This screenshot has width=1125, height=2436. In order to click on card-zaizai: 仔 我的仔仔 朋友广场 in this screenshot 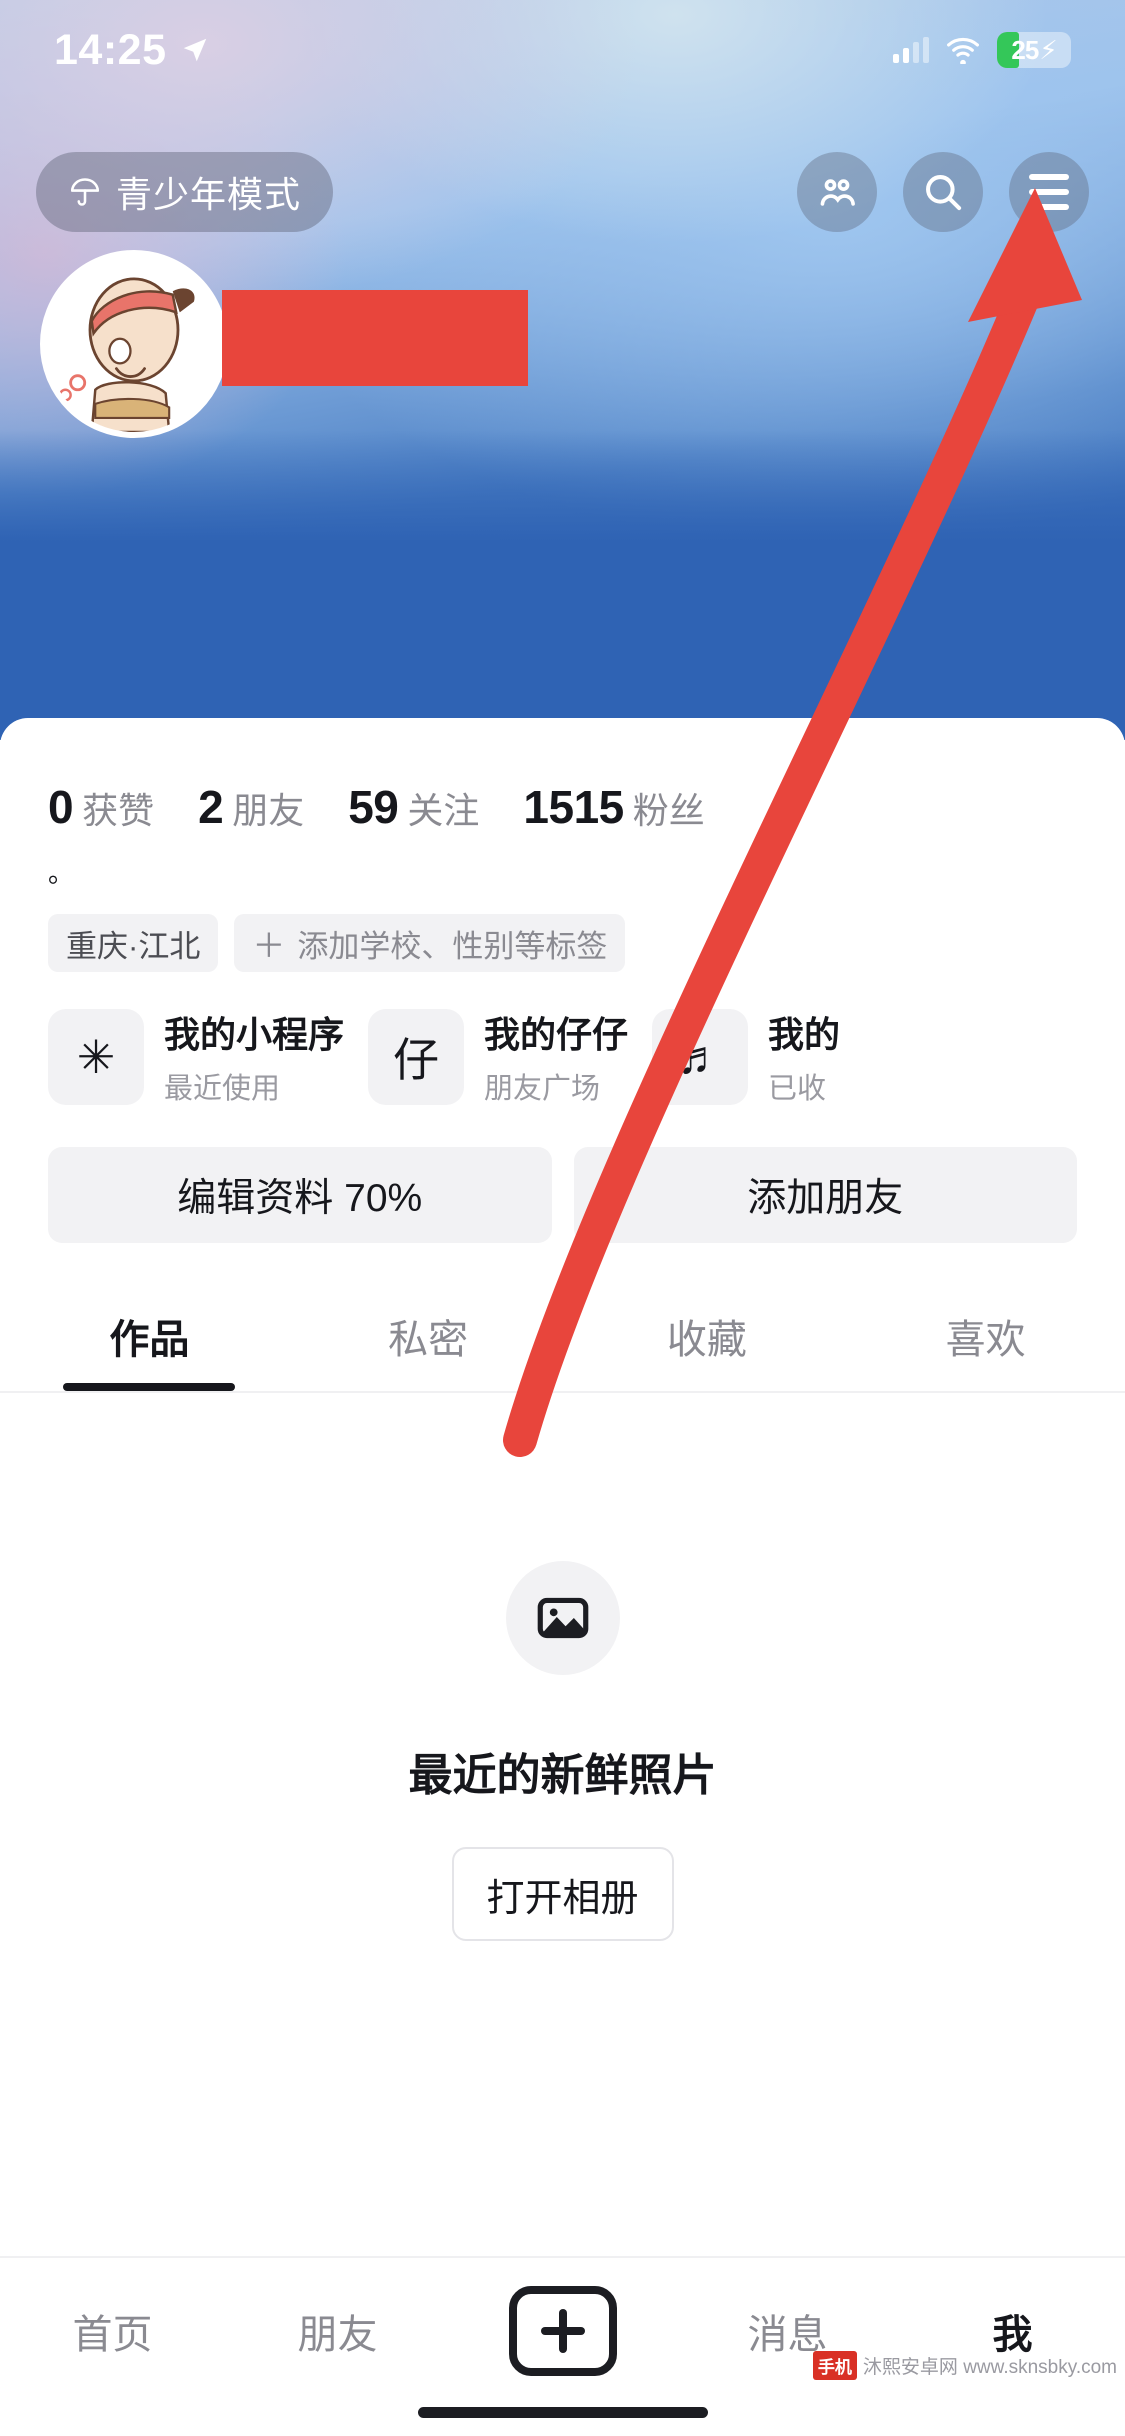, I will do `click(498, 1056)`.